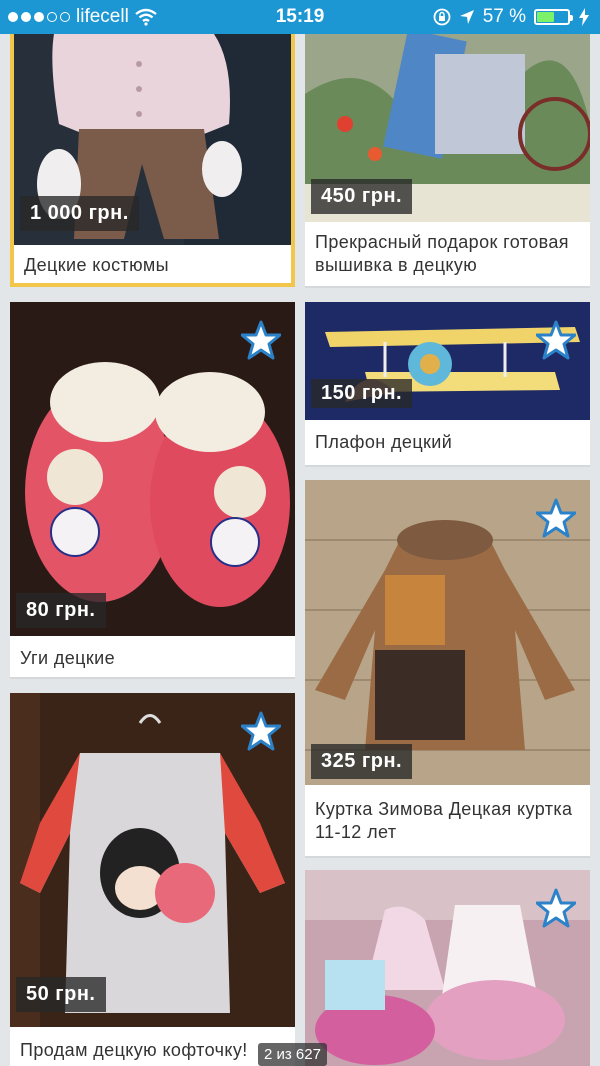 Image resolution: width=600 pixels, height=1066 pixels. I want to click on price-badge: 50 грн., so click(61, 994).